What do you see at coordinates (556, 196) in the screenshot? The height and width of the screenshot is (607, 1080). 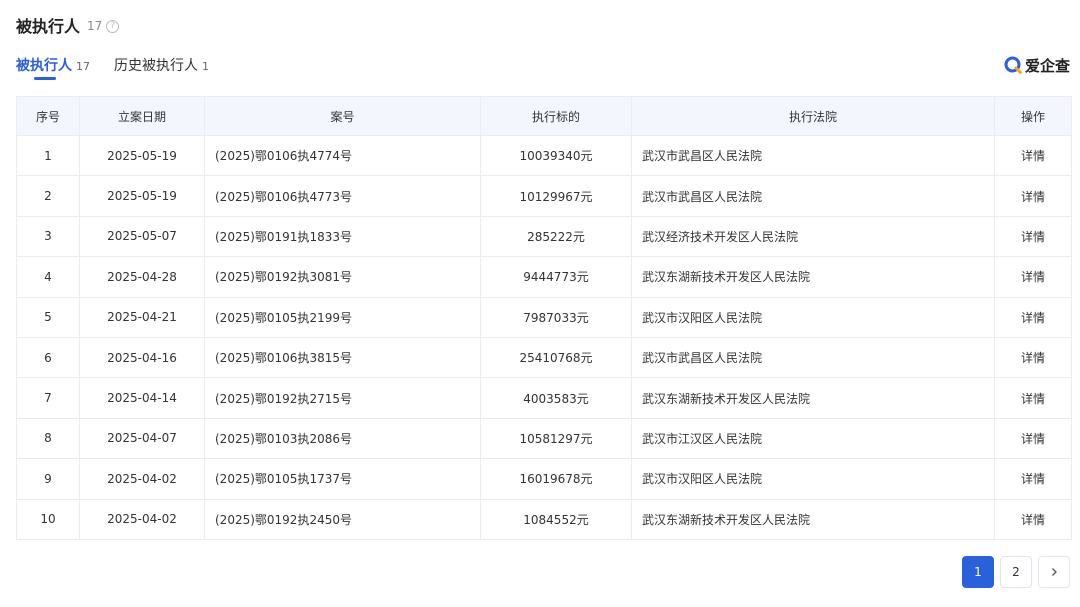 I see `cell-amount: 10129967元` at bounding box center [556, 196].